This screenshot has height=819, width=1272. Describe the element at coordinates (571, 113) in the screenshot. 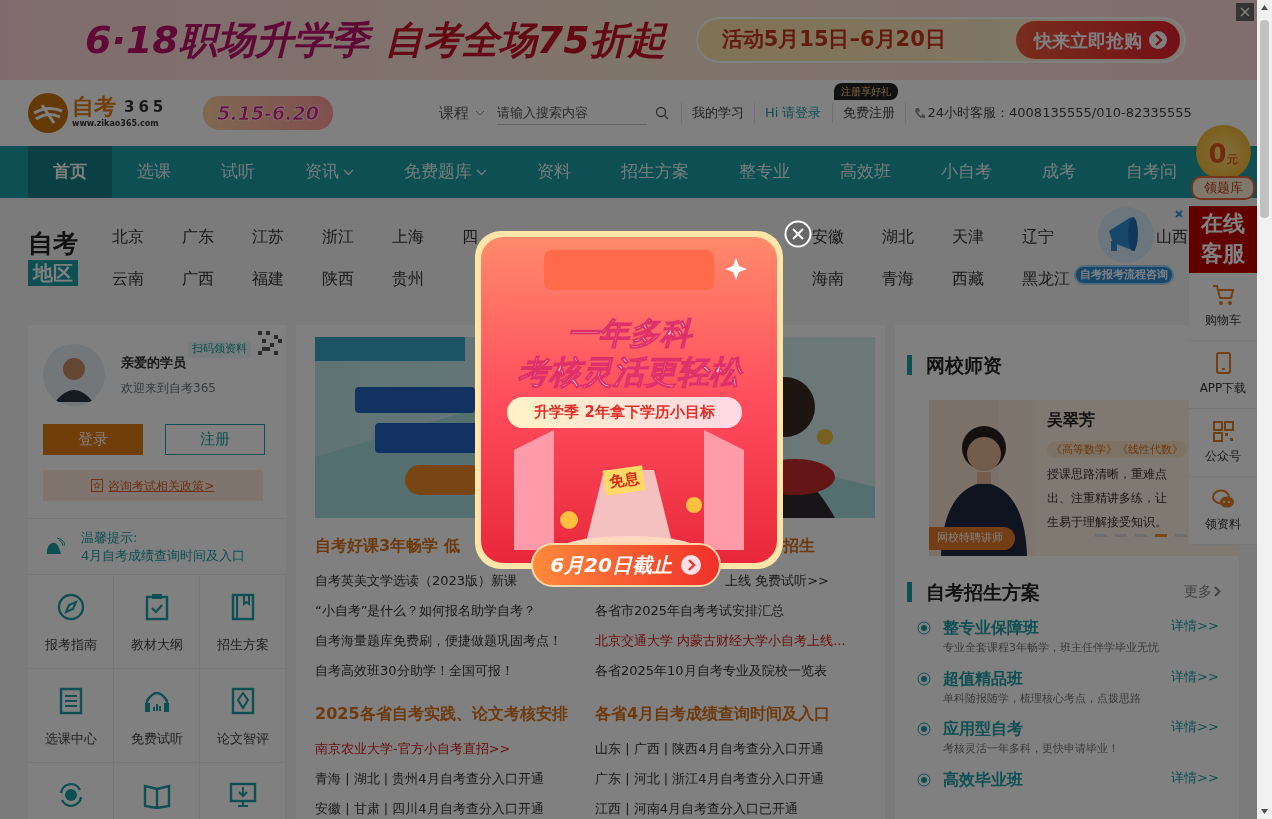

I see `search-field: 请输入搜索内容` at that location.